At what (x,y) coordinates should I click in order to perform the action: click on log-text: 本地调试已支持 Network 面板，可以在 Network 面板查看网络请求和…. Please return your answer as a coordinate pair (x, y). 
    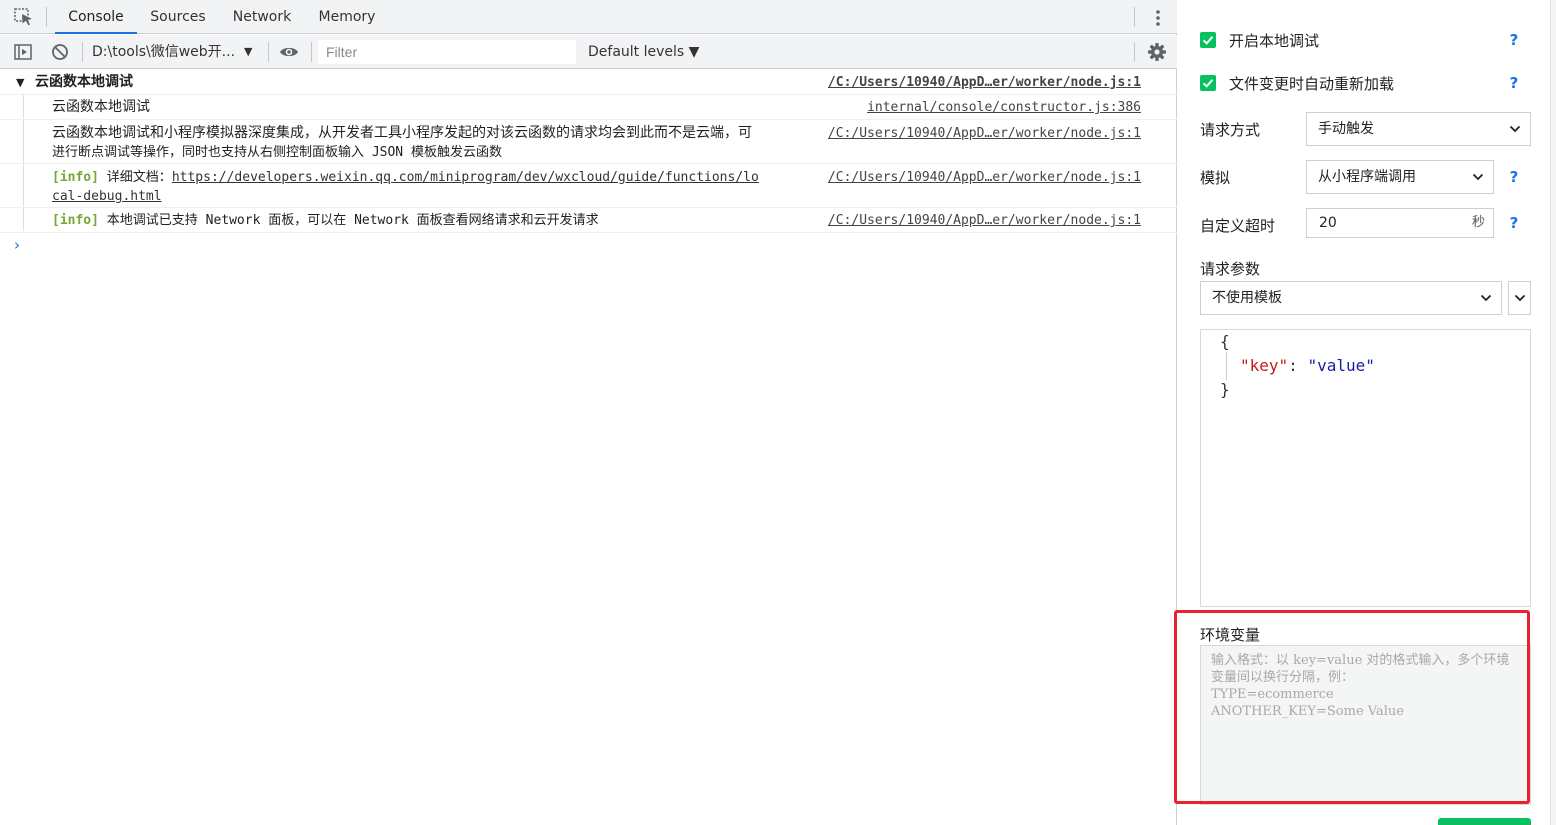
    Looking at the image, I should click on (352, 220).